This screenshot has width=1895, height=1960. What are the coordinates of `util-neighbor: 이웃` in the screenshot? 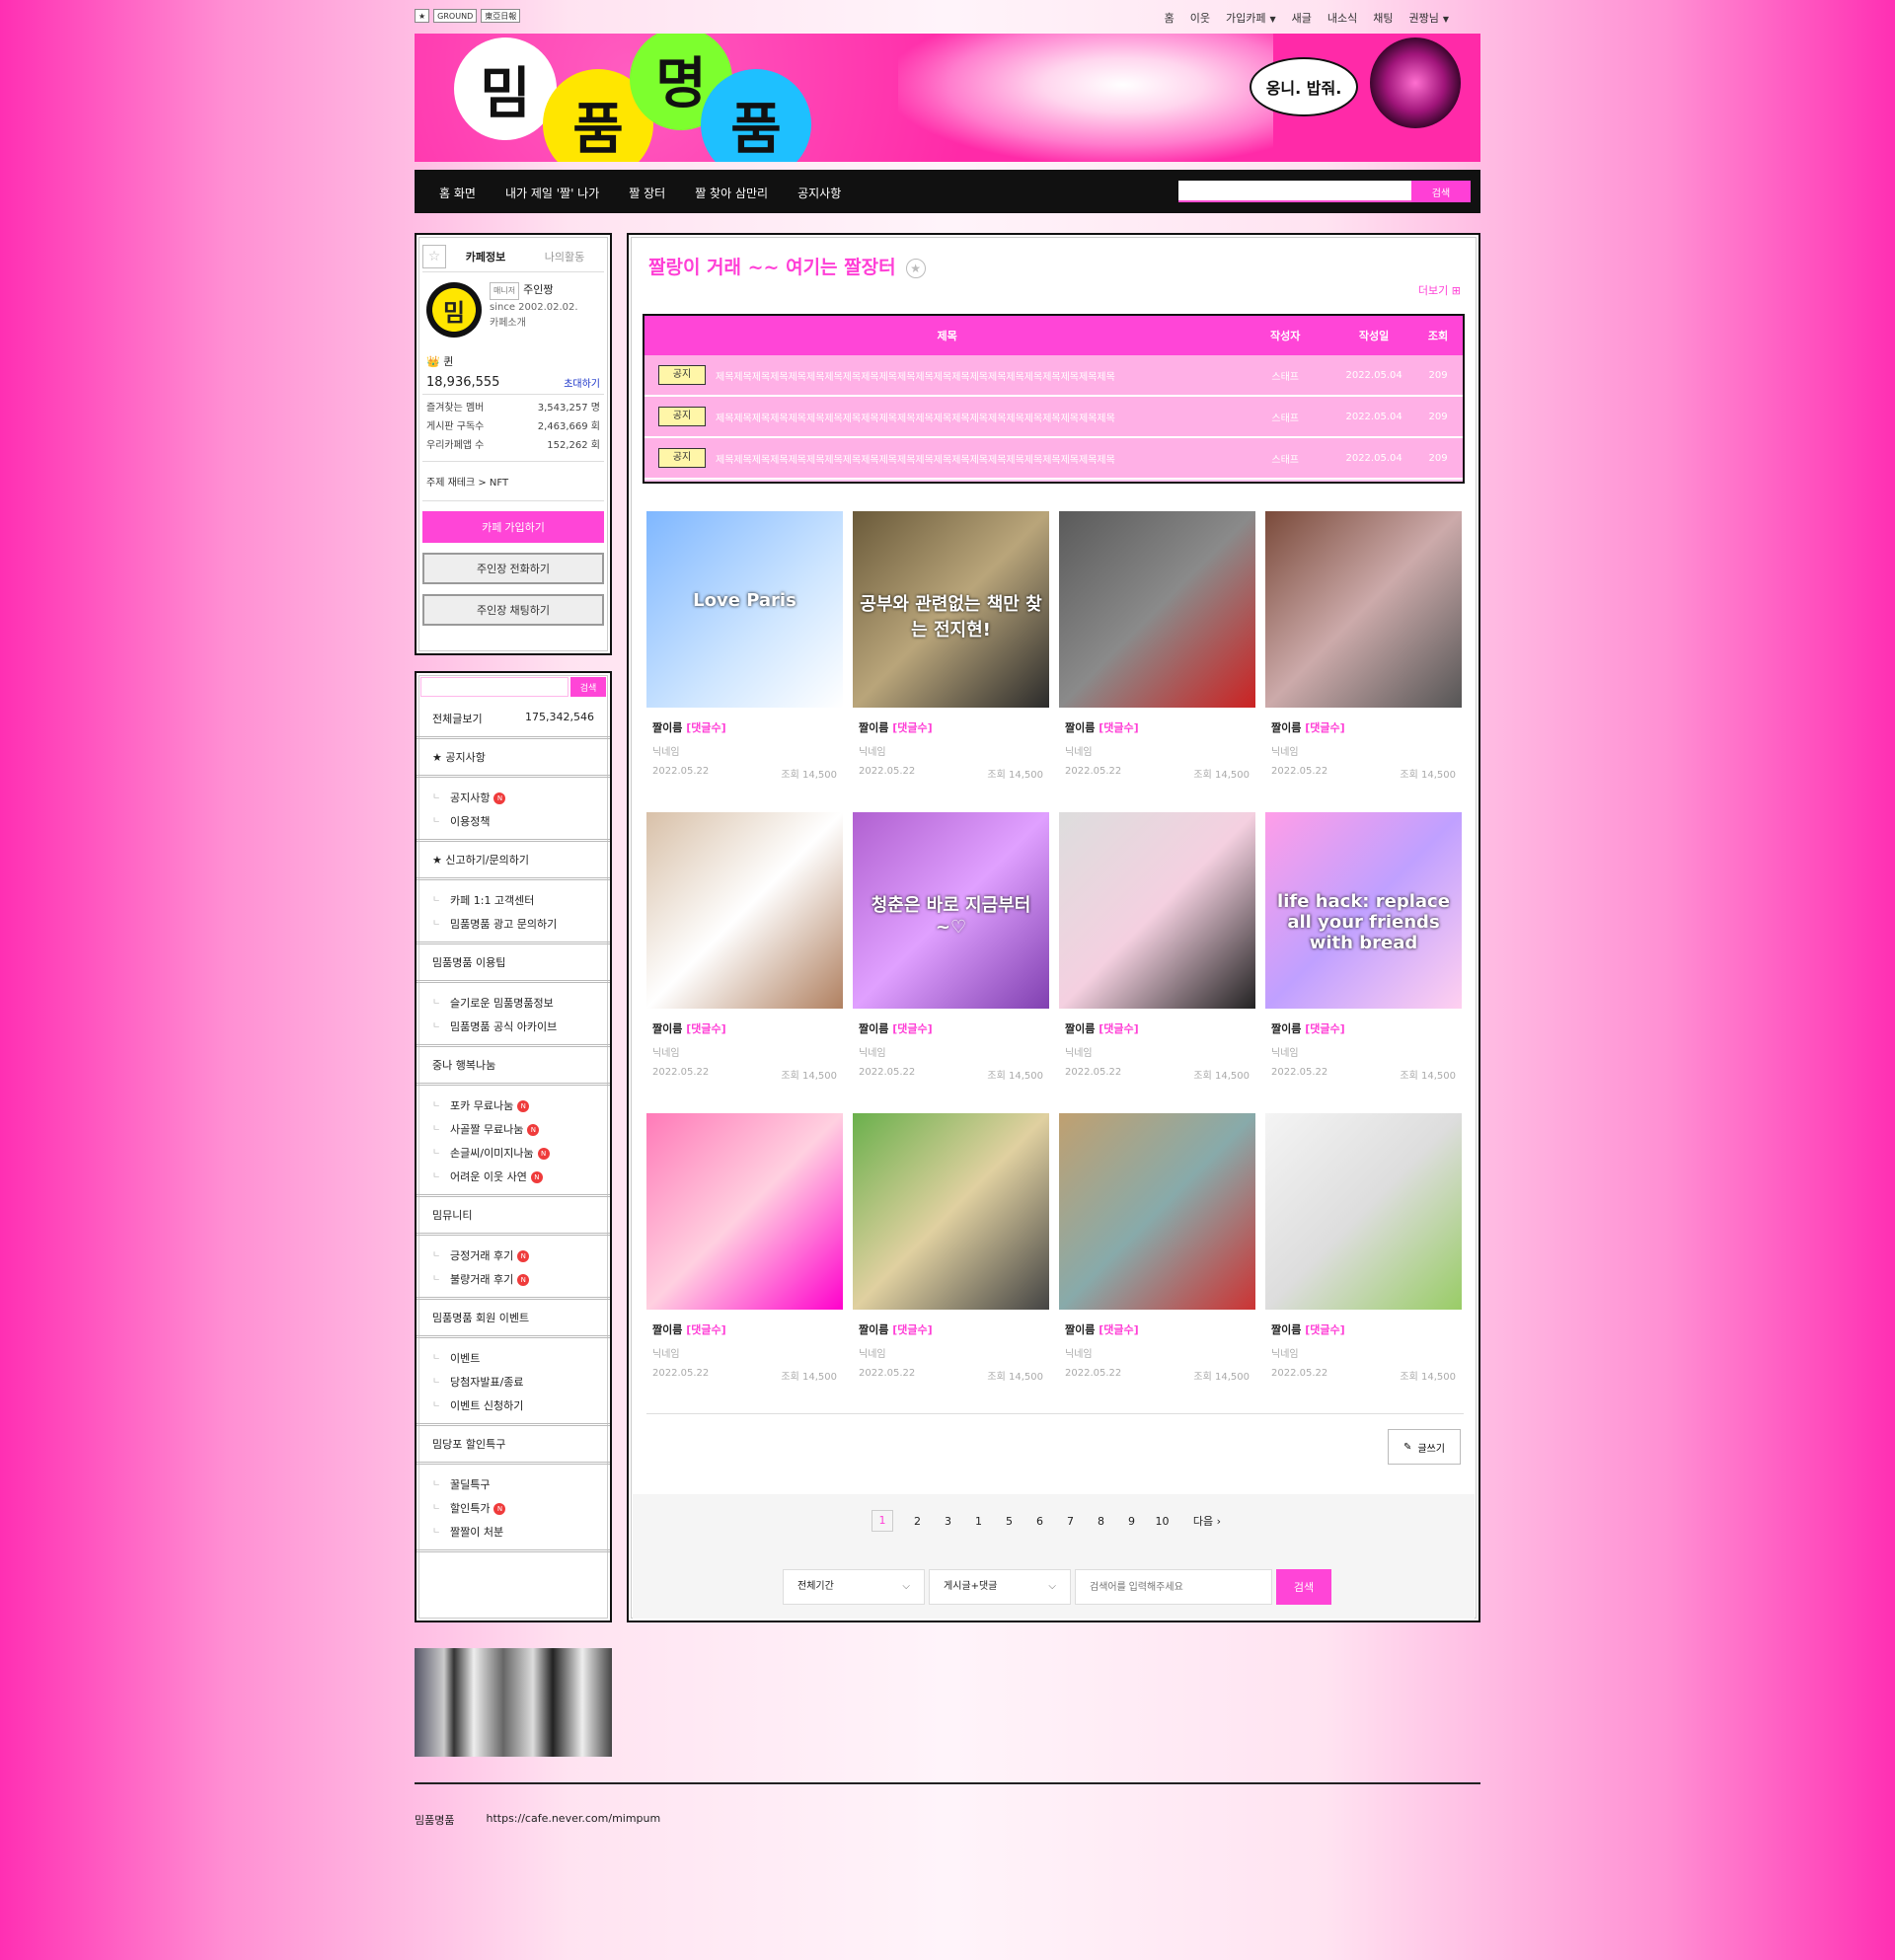 It's located at (1200, 18).